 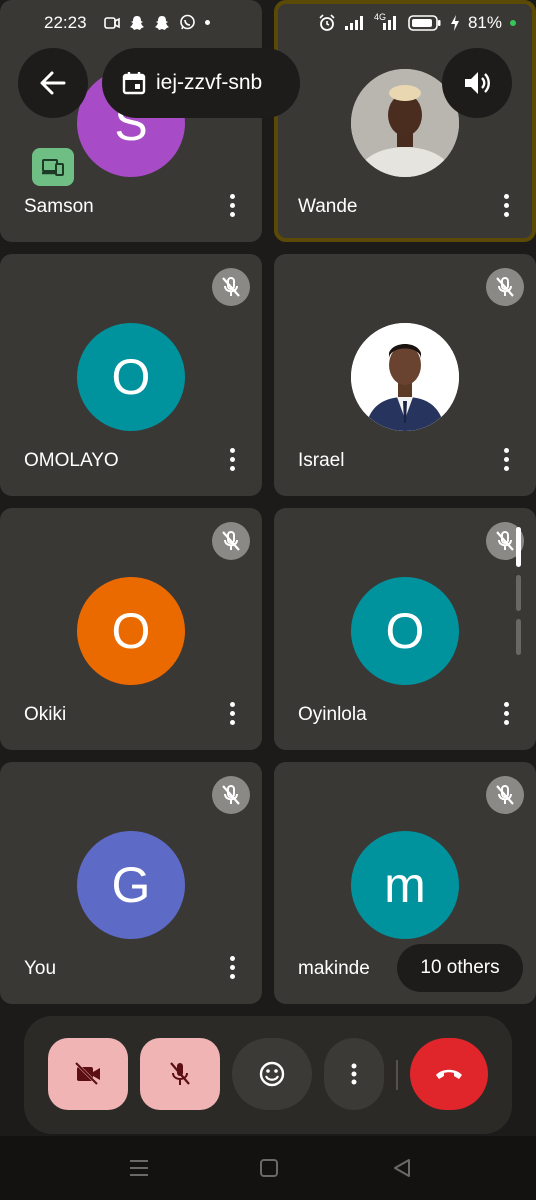 What do you see at coordinates (353, 23) in the screenshot?
I see `signal-icon` at bounding box center [353, 23].